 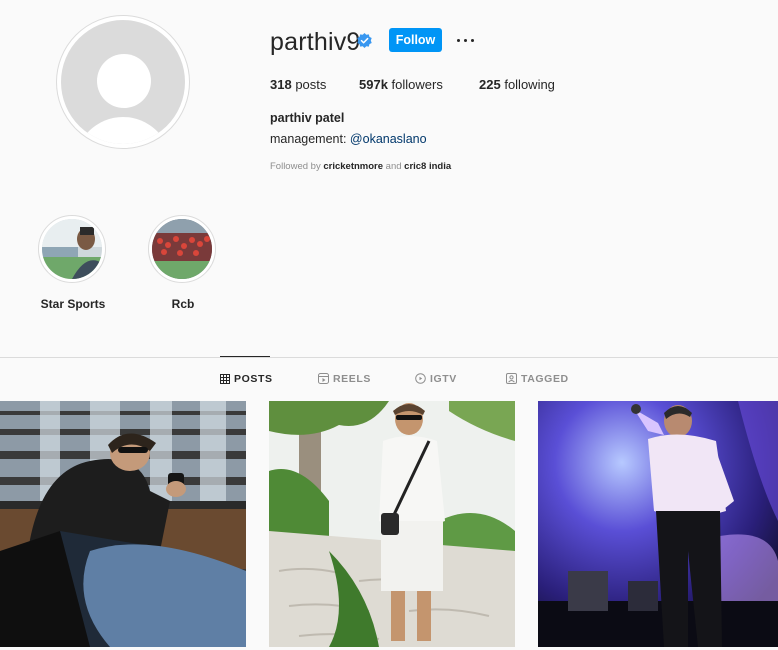 What do you see at coordinates (466, 40) in the screenshot?
I see `more-options-icon` at bounding box center [466, 40].